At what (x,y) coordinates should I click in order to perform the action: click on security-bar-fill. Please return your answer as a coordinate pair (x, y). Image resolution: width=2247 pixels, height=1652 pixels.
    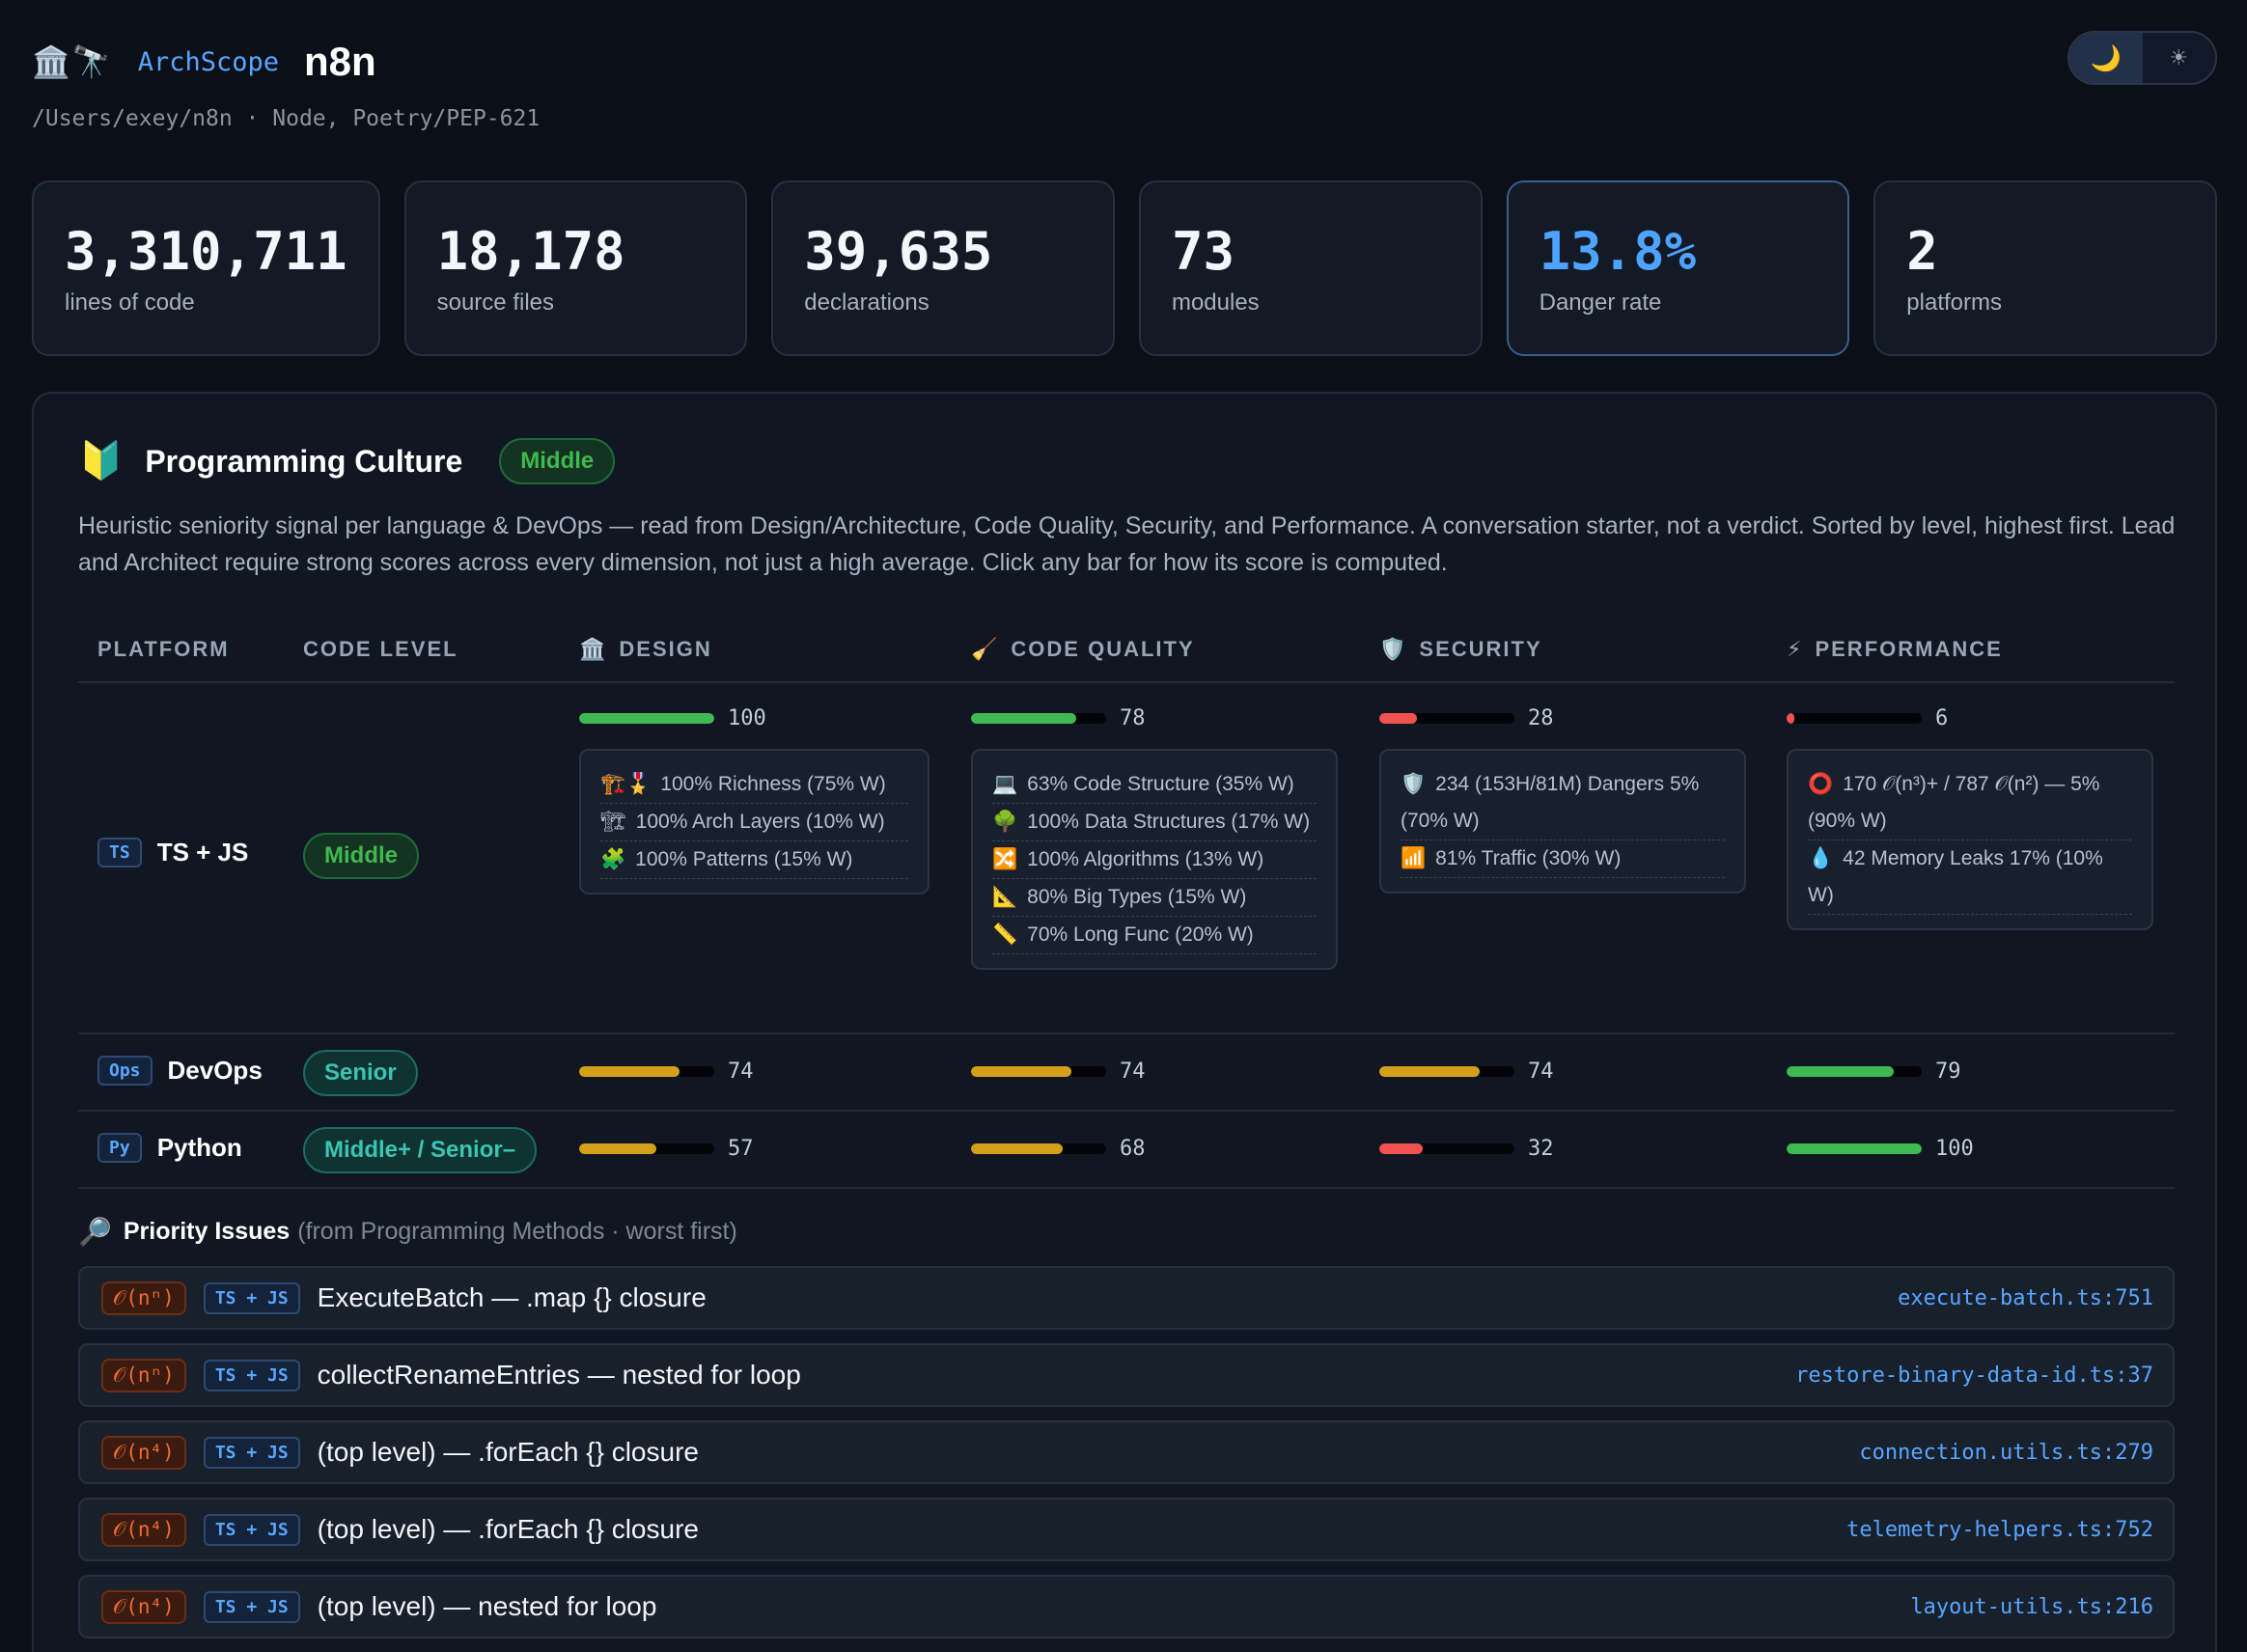
    Looking at the image, I should click on (1401, 1148).